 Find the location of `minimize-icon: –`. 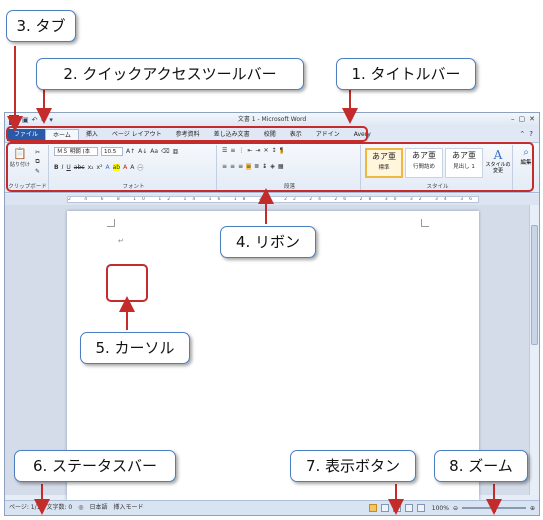

minimize-icon: – is located at coordinates (513, 119).